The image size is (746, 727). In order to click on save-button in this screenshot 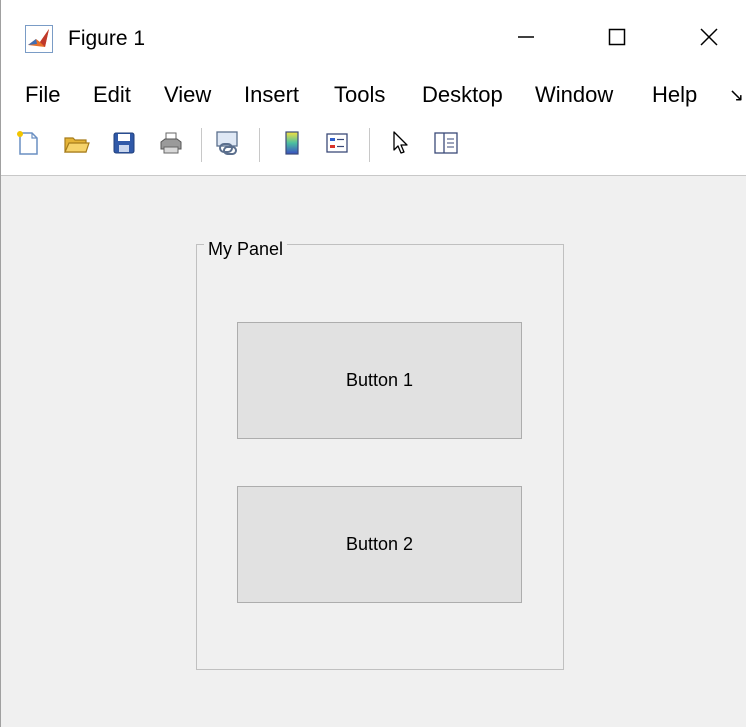, I will do `click(124, 143)`.